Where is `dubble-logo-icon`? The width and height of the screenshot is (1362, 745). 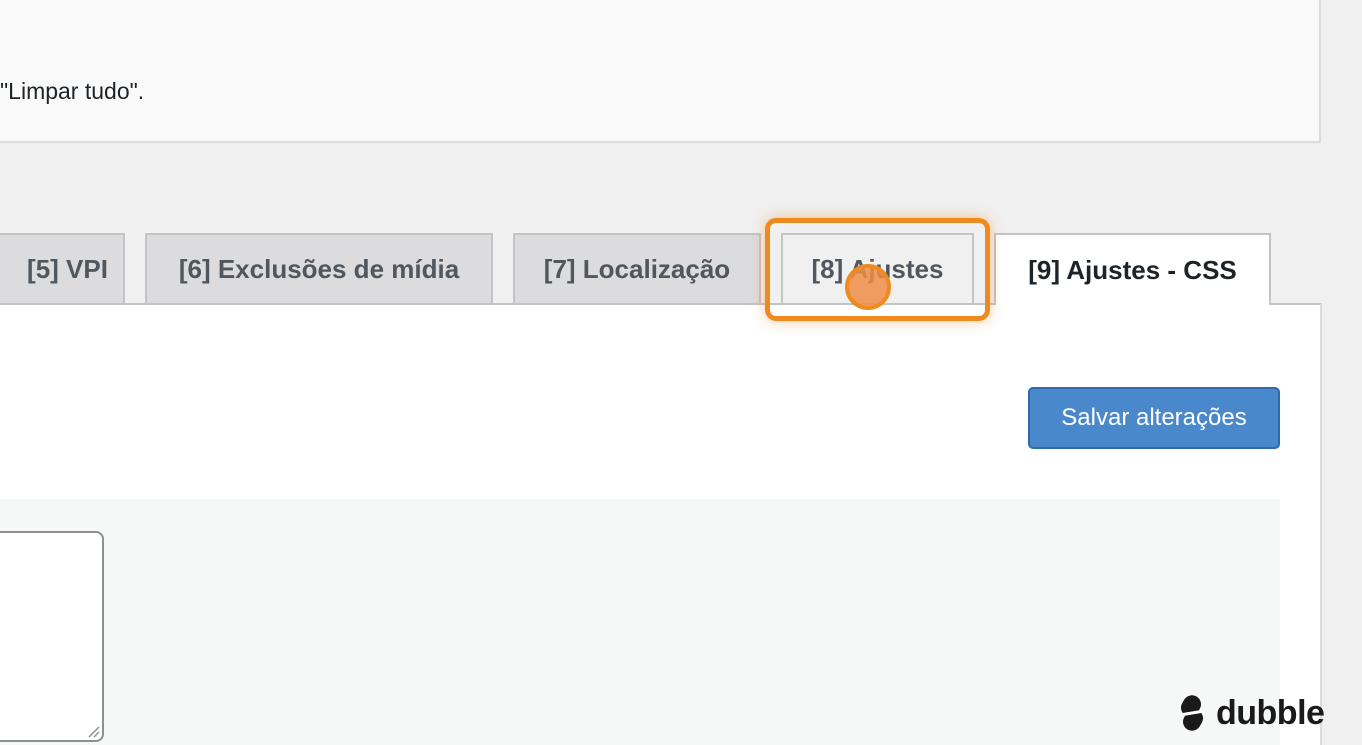
dubble-logo-icon is located at coordinates (1192, 713).